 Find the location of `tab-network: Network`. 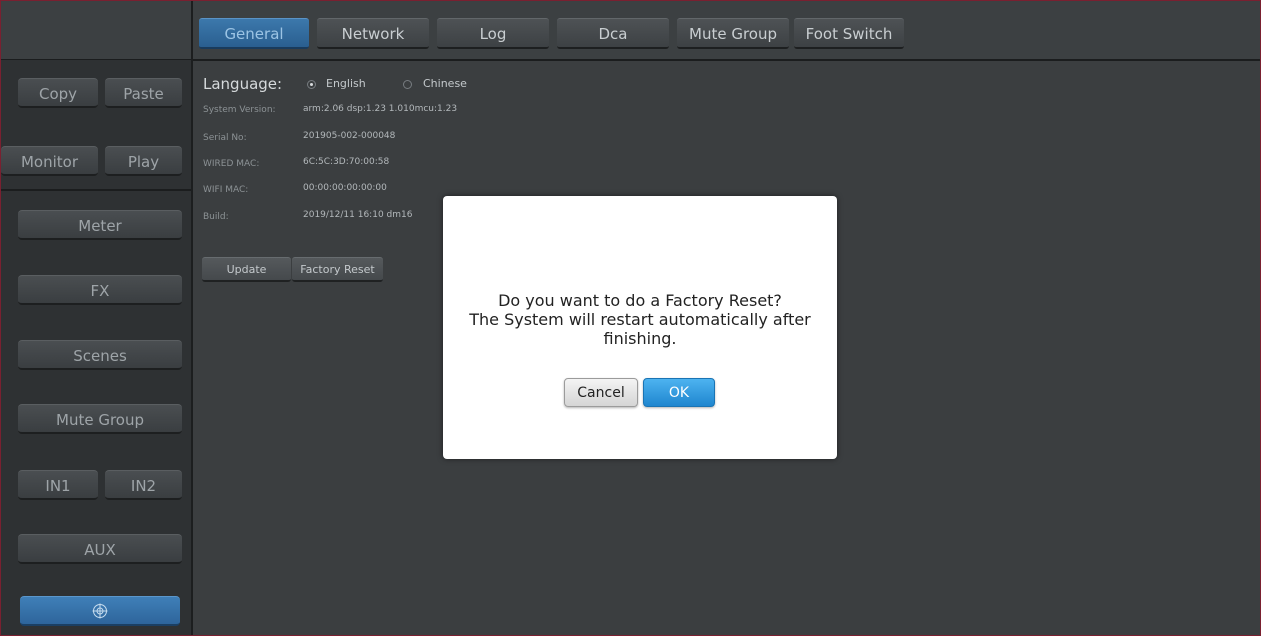

tab-network: Network is located at coordinates (373, 33).